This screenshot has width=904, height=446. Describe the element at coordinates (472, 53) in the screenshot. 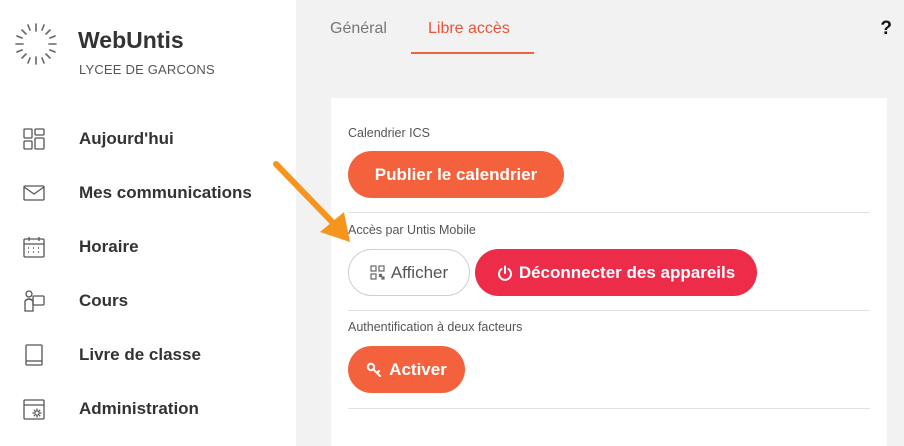

I see `active-tab-indicator` at that location.